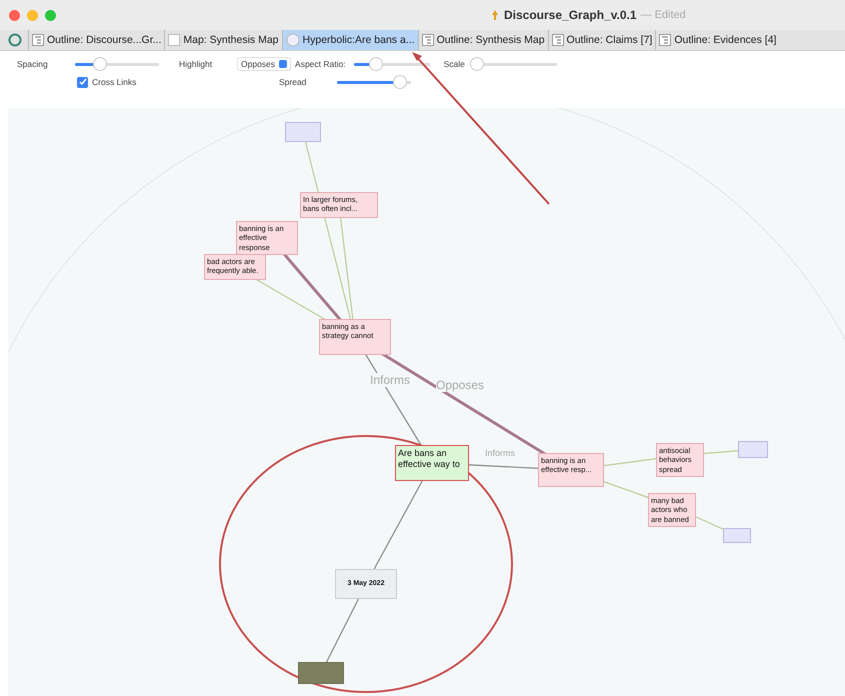 The height and width of the screenshot is (696, 845). What do you see at coordinates (33, 64) in the screenshot?
I see `spacing-label: Spacing` at bounding box center [33, 64].